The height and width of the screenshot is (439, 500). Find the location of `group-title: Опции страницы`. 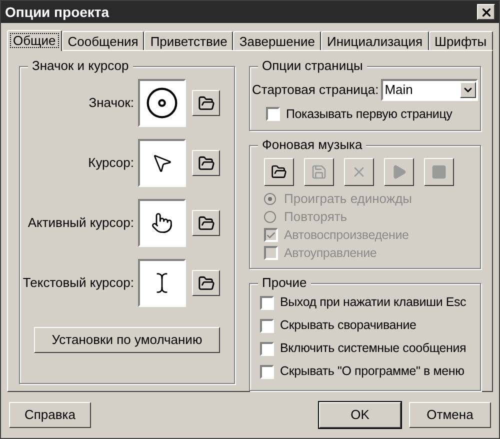

group-title: Опции страницы is located at coordinates (312, 66).